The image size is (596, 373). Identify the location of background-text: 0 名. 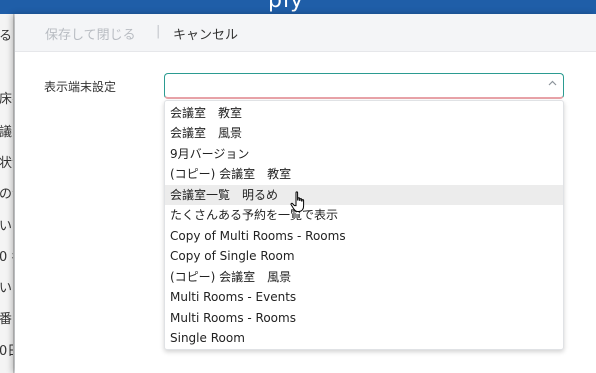
(6, 255).